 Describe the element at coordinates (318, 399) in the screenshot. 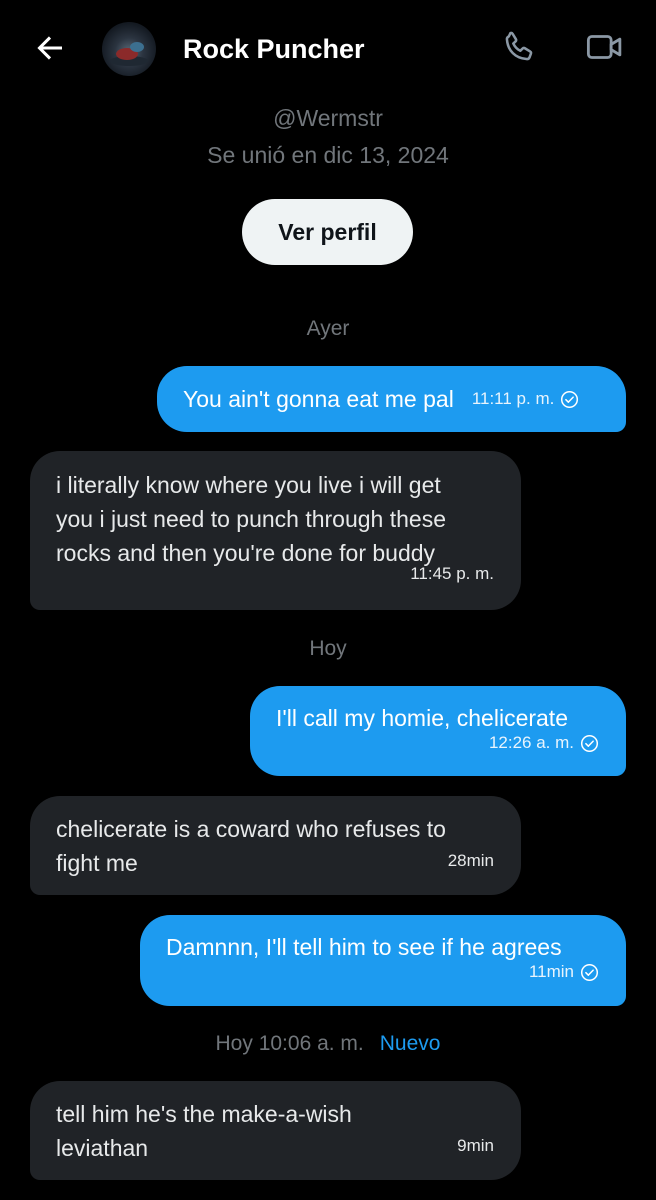

I see `message-text: You ain't gonna eat me pal` at that location.